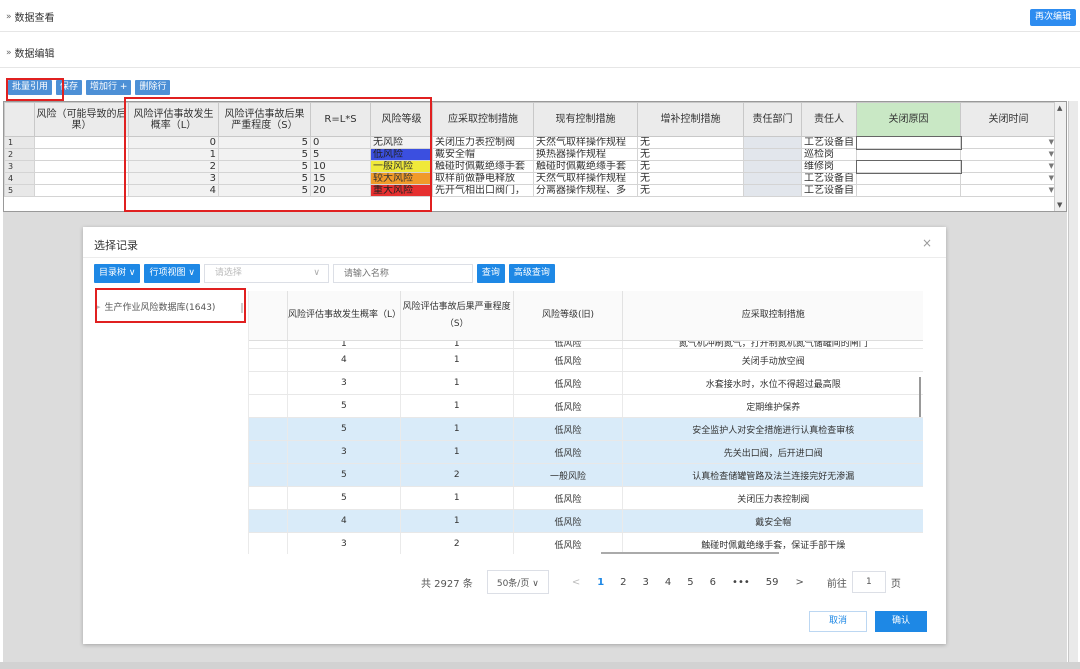  Describe the element at coordinates (19, 166) in the screenshot. I see `grid-cell-no: 3` at that location.